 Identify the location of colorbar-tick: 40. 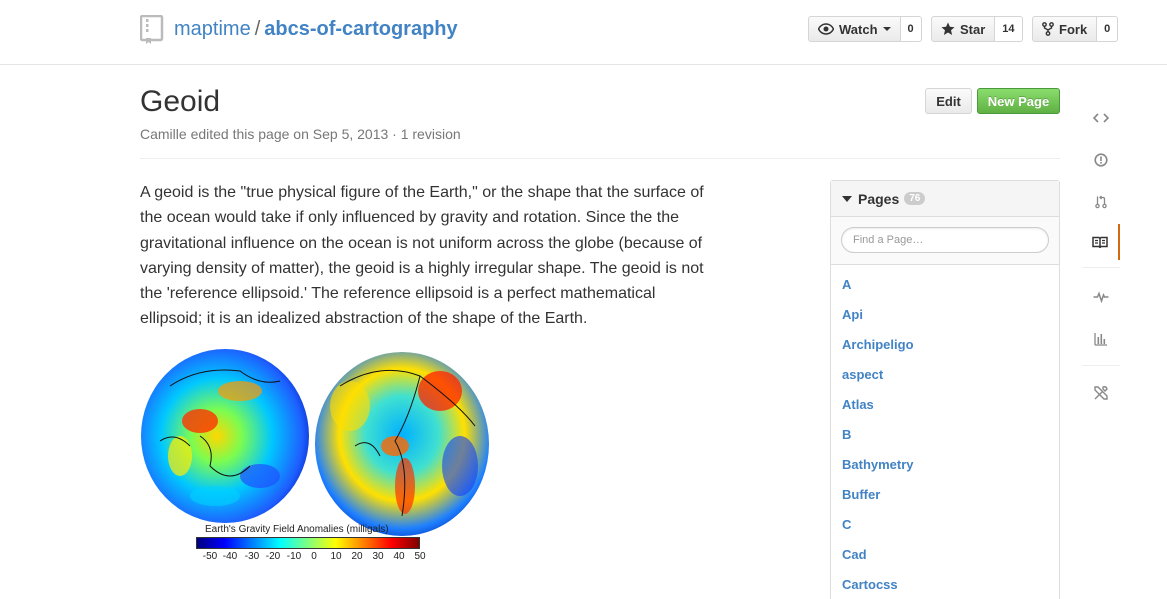
(399, 556).